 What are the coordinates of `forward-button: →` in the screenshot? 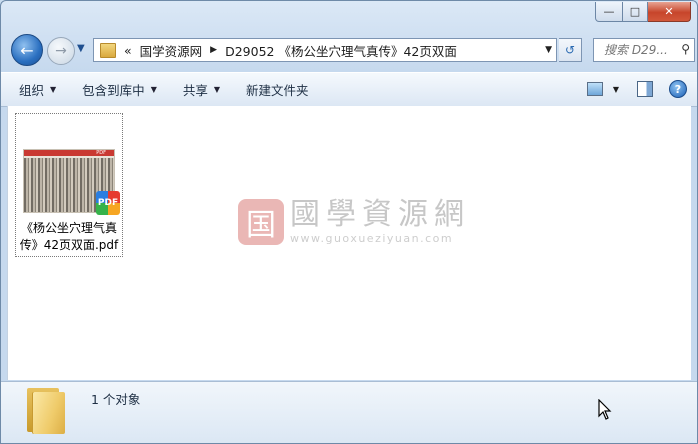 It's located at (61, 51).